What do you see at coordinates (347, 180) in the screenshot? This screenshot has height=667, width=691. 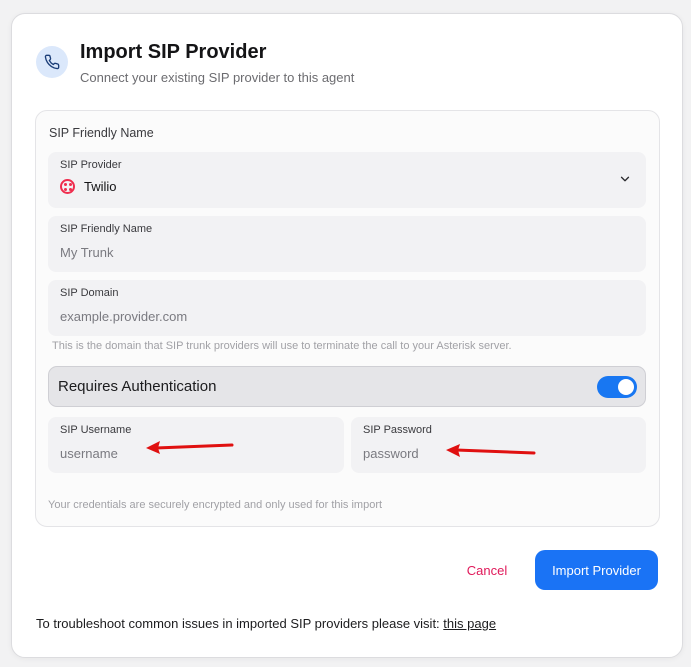 I see `sip-provider-select: SIP Provider Twilio` at bounding box center [347, 180].